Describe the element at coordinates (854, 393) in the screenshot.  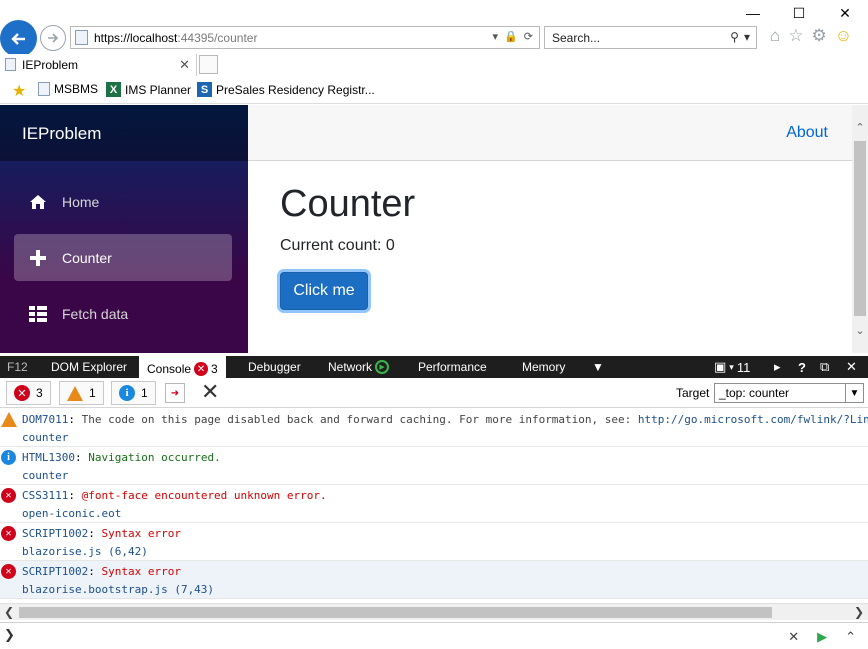
I see `chevron-down-icon: ▼` at that location.